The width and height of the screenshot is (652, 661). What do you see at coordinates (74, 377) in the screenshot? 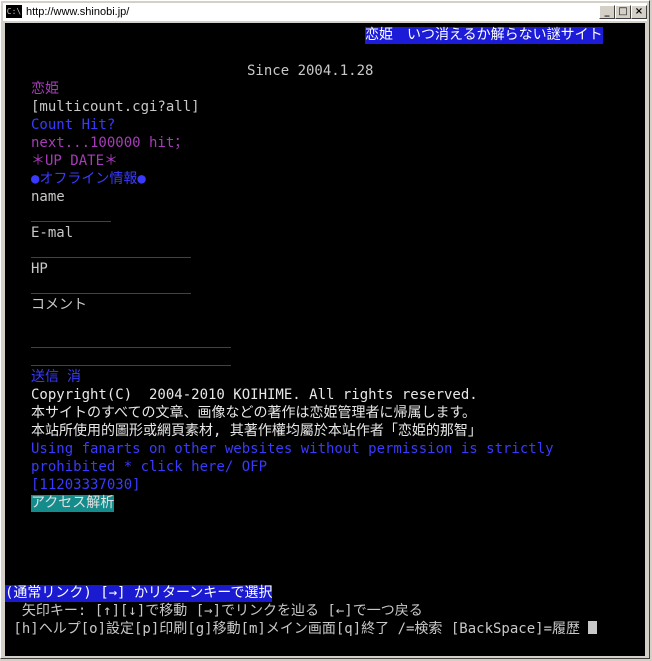
I see `clear-button: 消` at bounding box center [74, 377].